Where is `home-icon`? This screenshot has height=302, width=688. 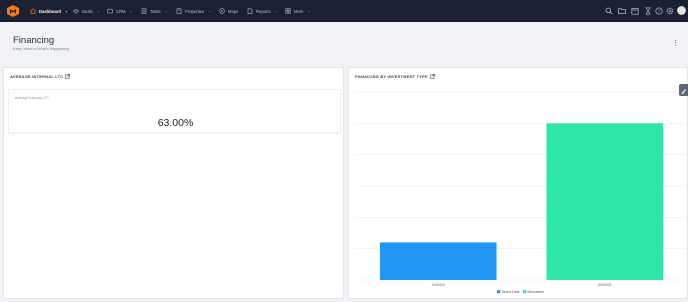 home-icon is located at coordinates (33, 11).